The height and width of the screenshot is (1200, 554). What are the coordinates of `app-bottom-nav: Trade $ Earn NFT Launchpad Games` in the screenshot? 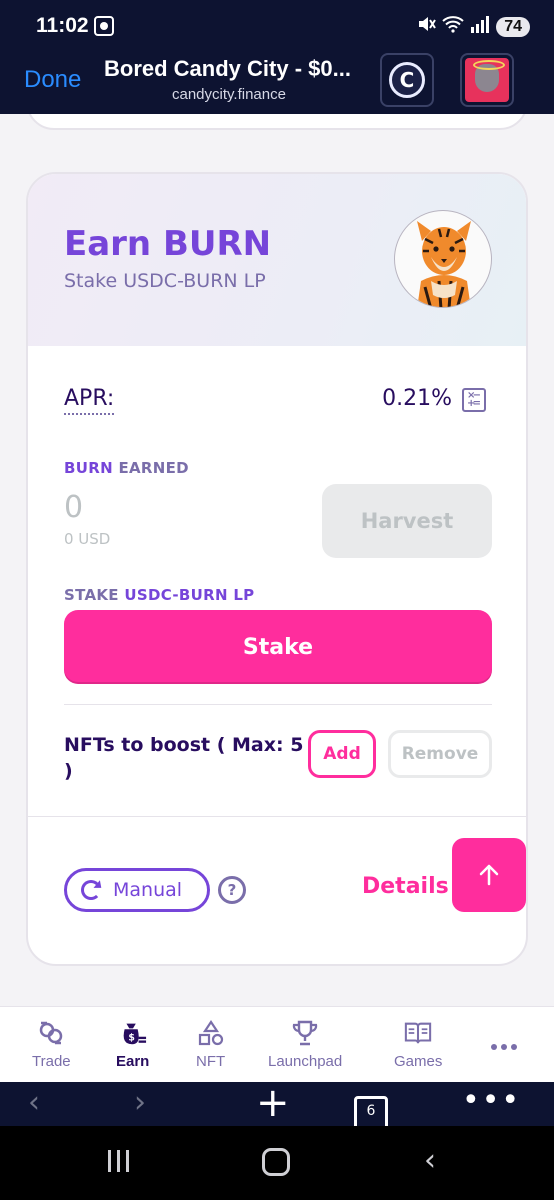 It's located at (277, 1044).